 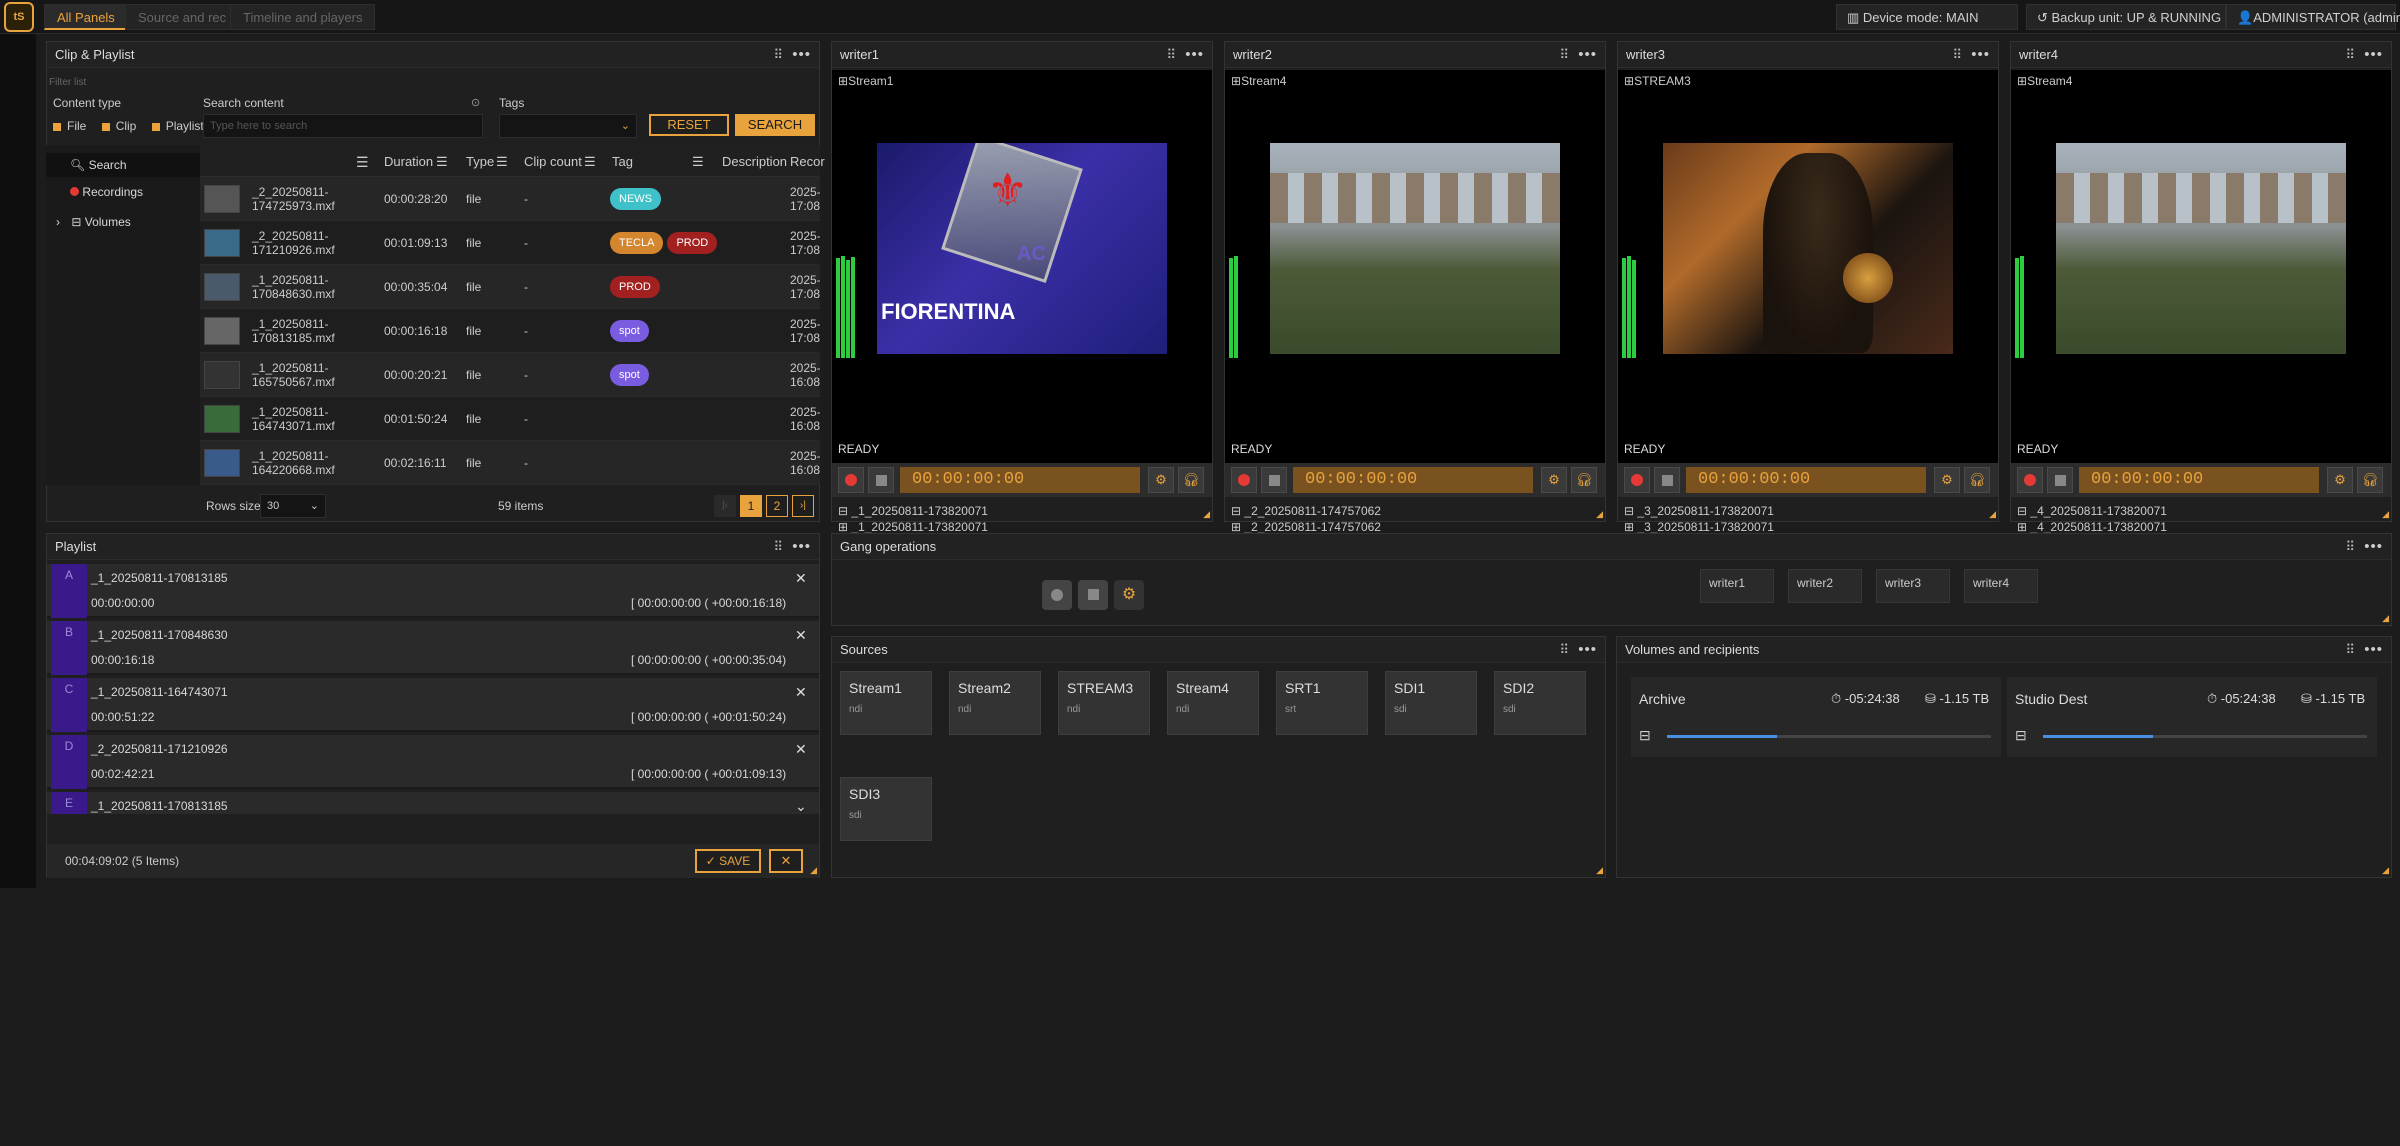 I want to click on rows-size-select: 30 ⌄, so click(x=293, y=506).